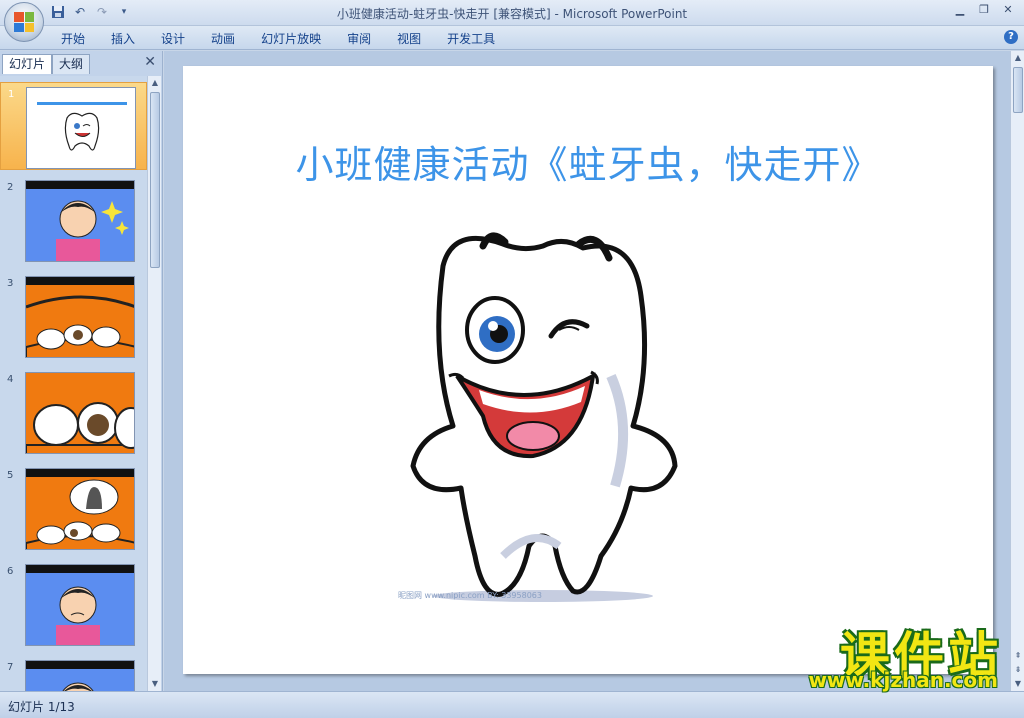 This screenshot has width=1024, height=718. I want to click on slide-title: 小班健康活动《蛀牙虫，快走开》, so click(588, 161).